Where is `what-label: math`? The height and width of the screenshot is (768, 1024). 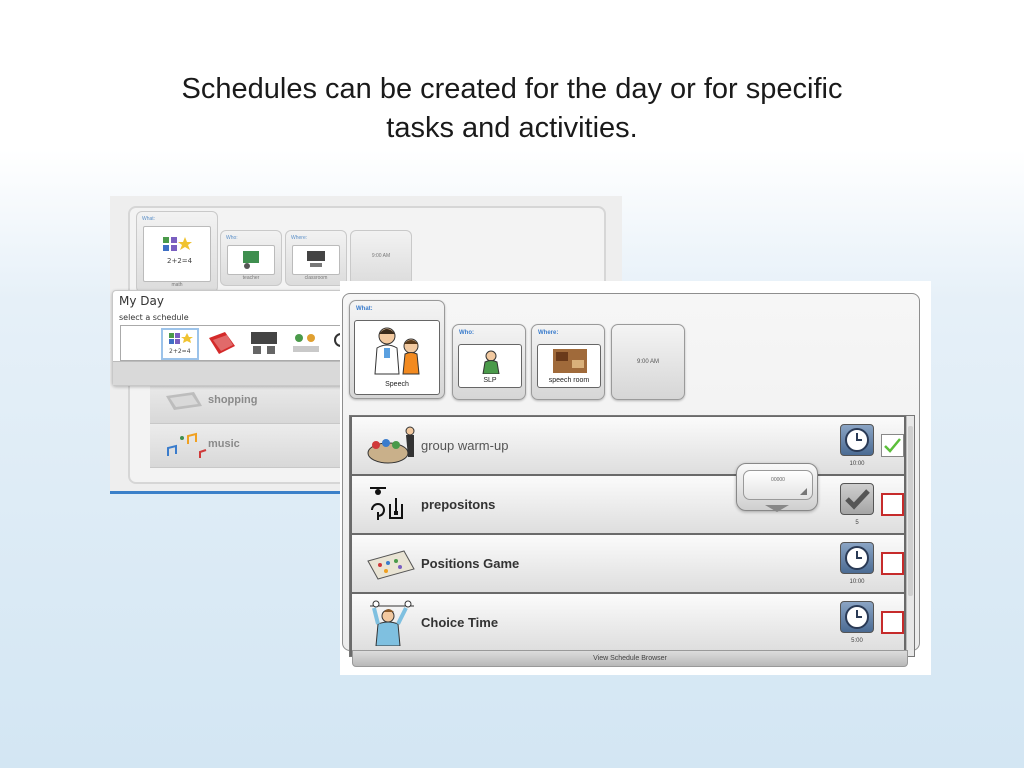
what-label: math is located at coordinates (177, 285).